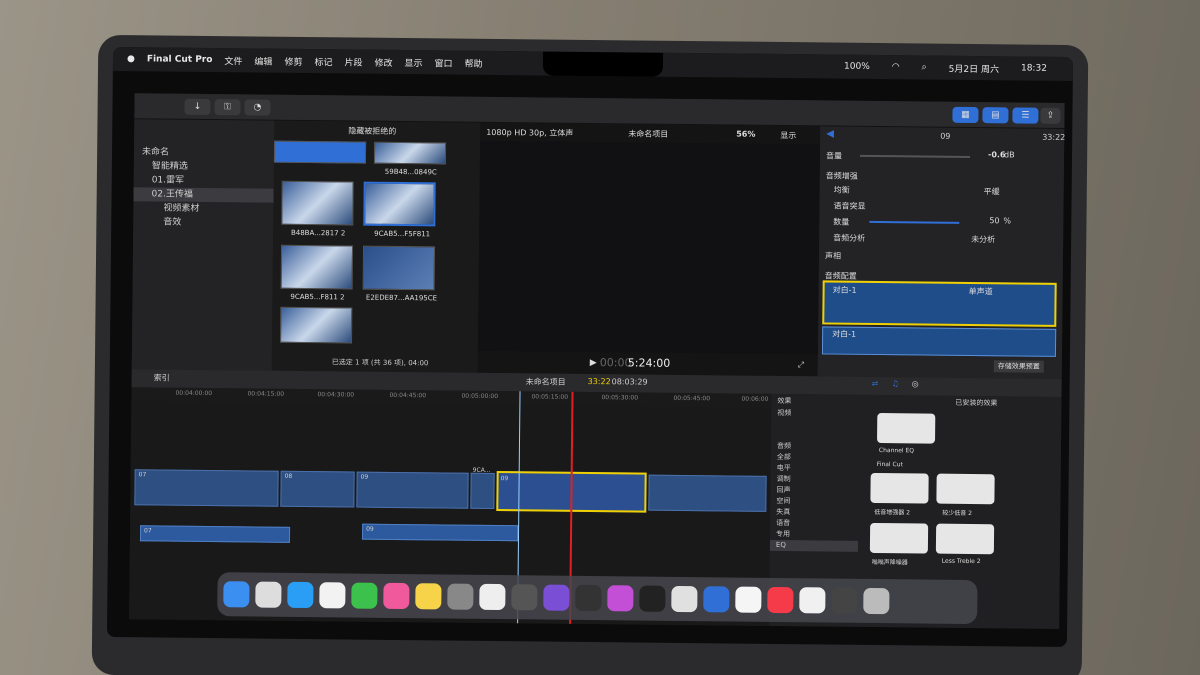 This screenshot has height=675, width=1200. What do you see at coordinates (353, 61) in the screenshot?
I see `menu-clip: 片段` at bounding box center [353, 61].